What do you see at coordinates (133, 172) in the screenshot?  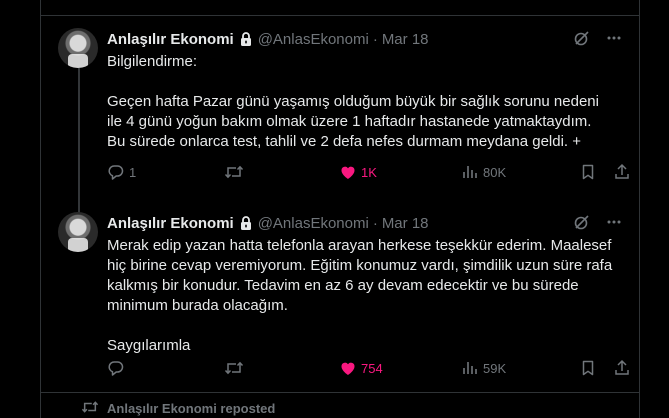 I see `reply-count: 1` at bounding box center [133, 172].